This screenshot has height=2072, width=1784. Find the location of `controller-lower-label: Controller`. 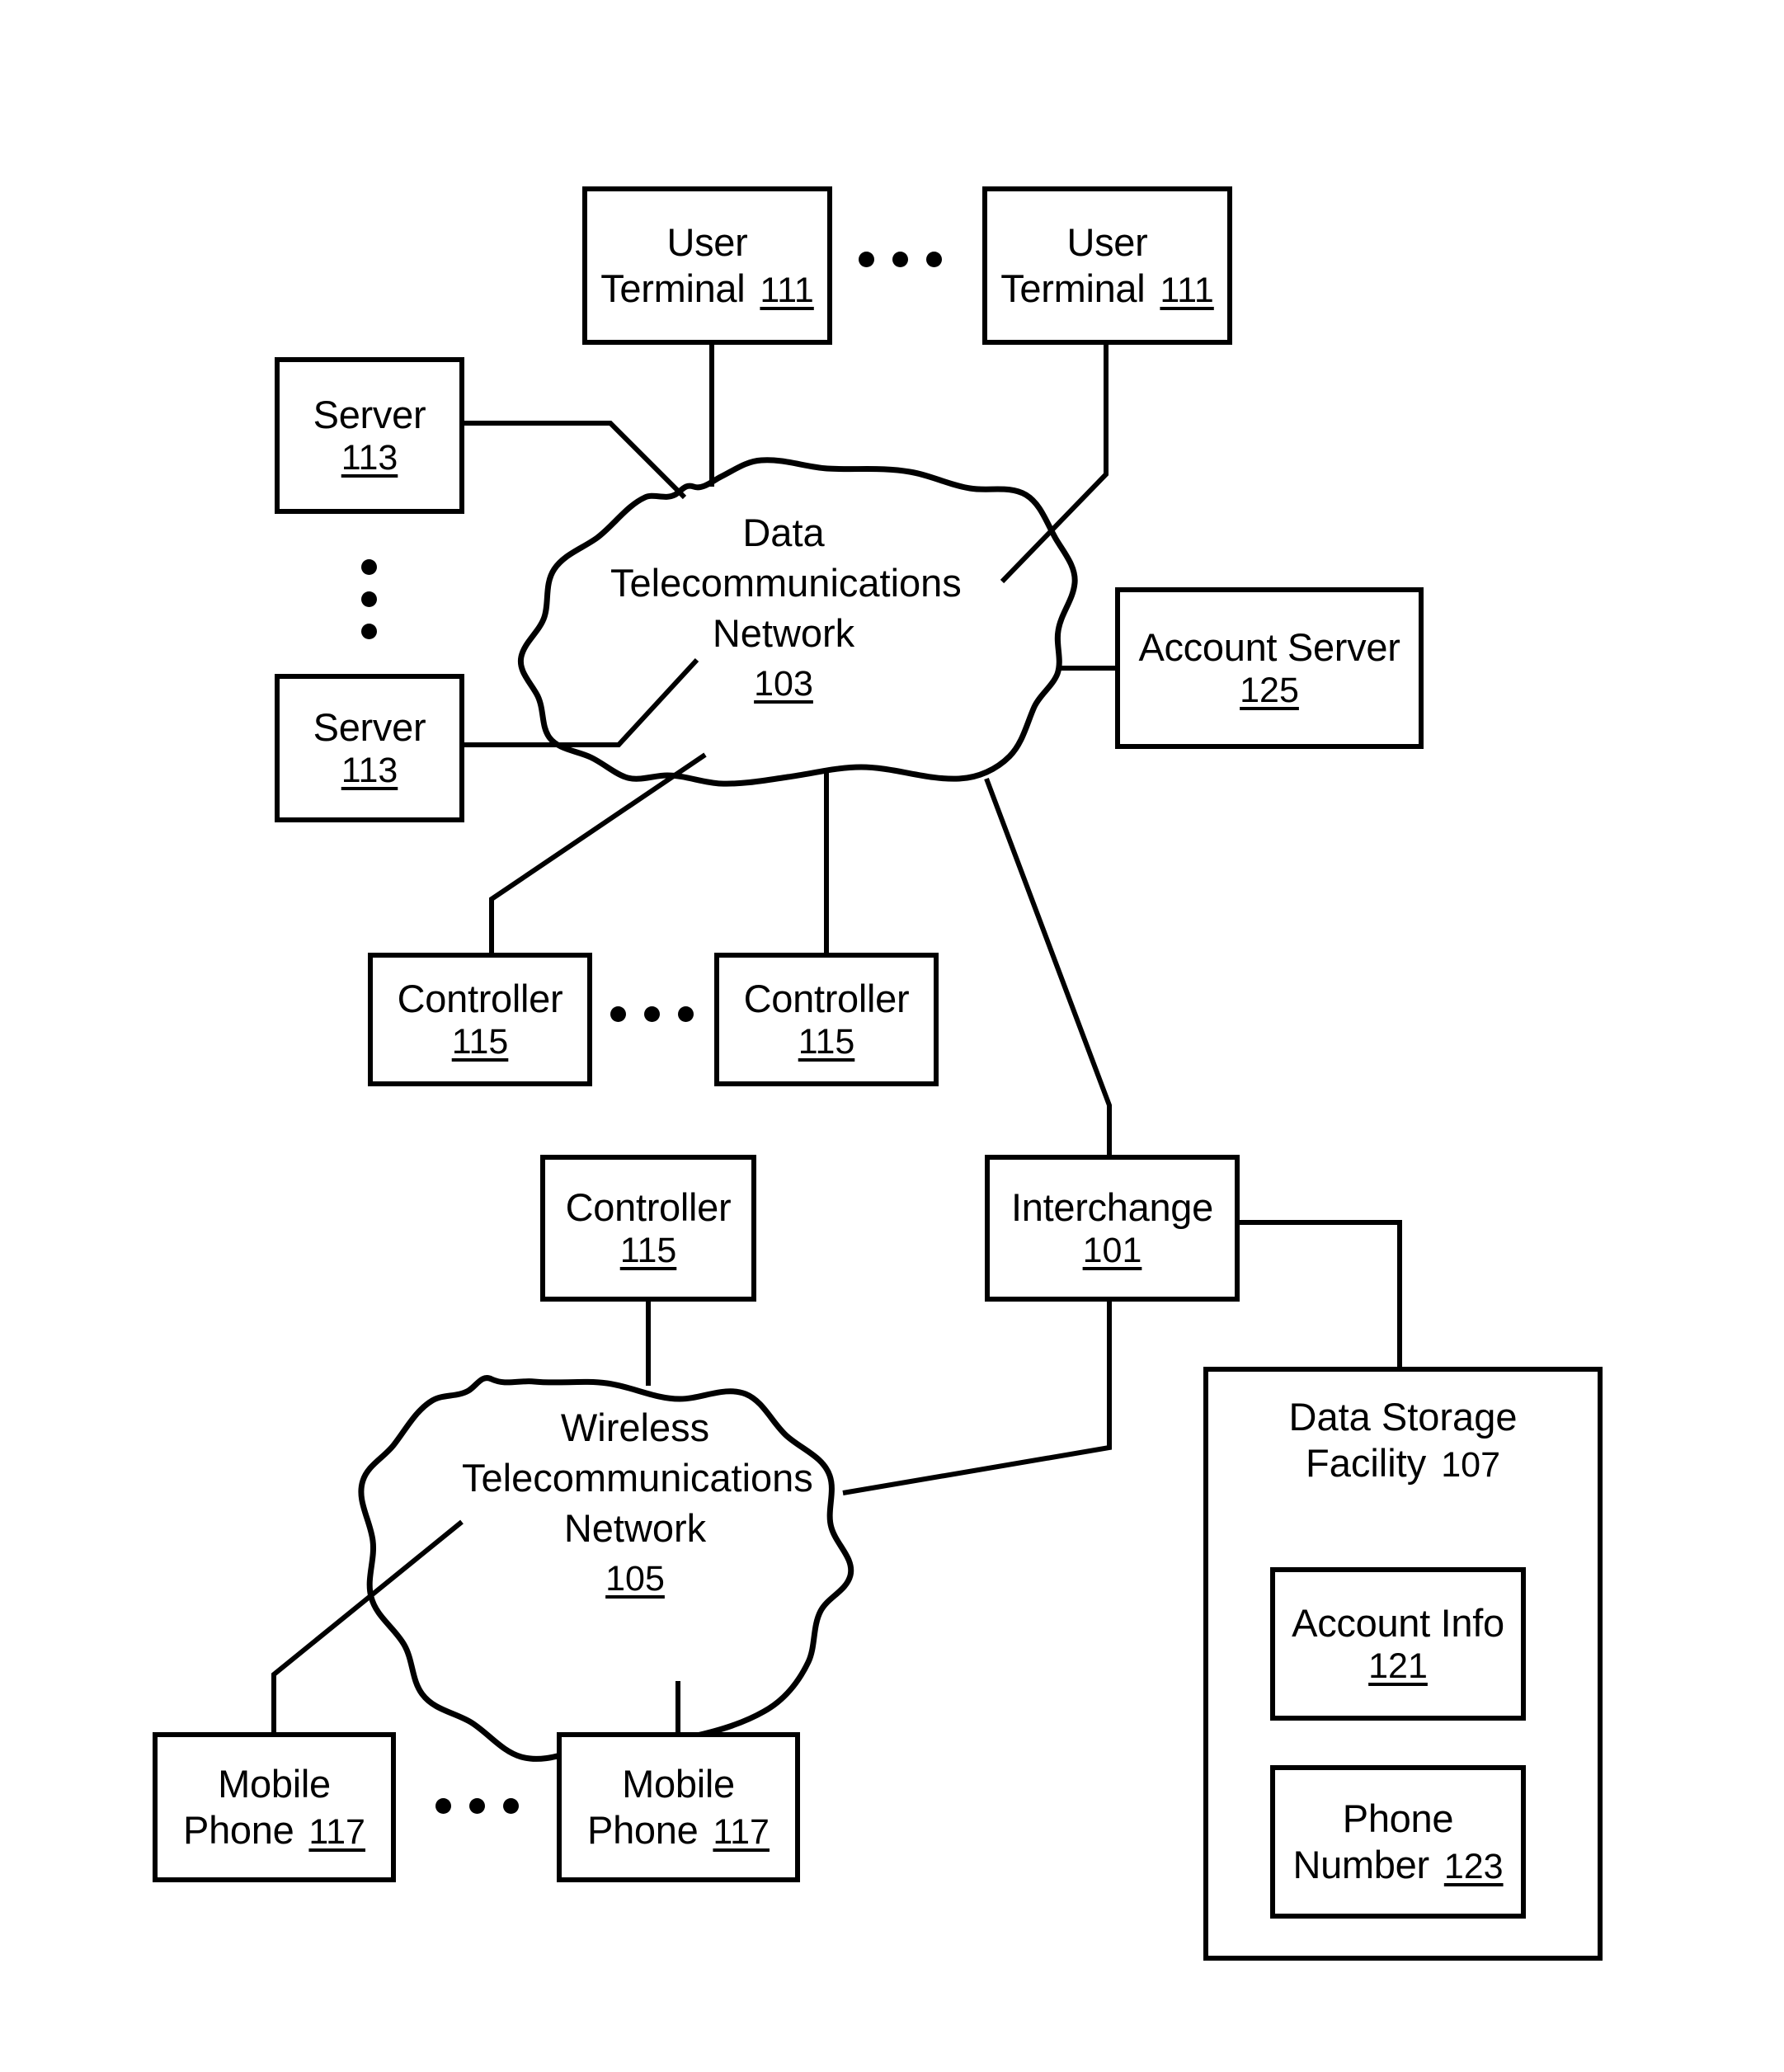

controller-lower-label: Controller is located at coordinates (648, 1206).